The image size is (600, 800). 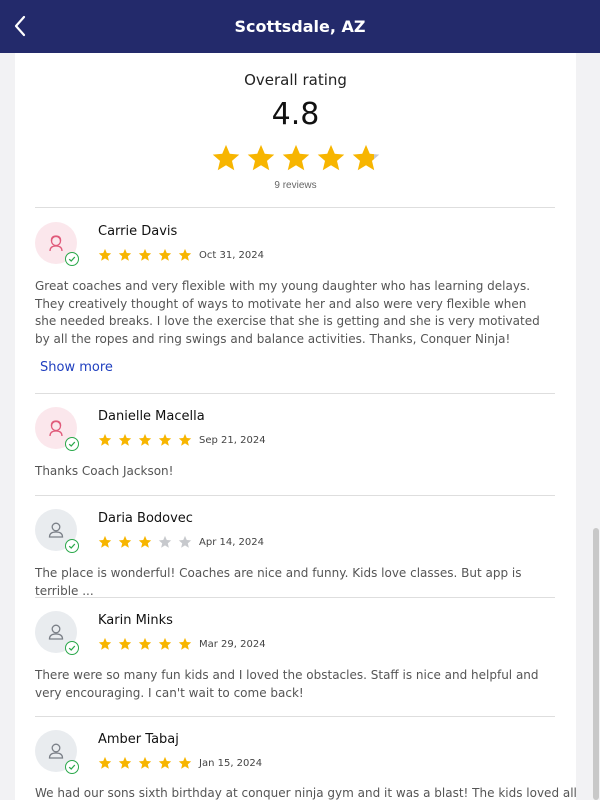 What do you see at coordinates (138, 231) in the screenshot?
I see `reviewer-name: Carrie Davis` at bounding box center [138, 231].